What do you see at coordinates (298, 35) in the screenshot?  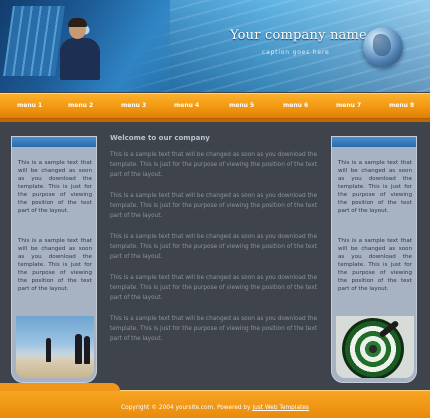 I see `company-name: Your company name` at bounding box center [298, 35].